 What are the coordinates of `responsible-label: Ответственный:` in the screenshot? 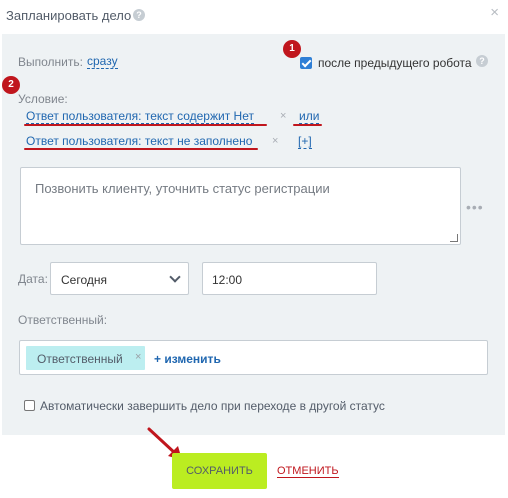 It's located at (63, 320).